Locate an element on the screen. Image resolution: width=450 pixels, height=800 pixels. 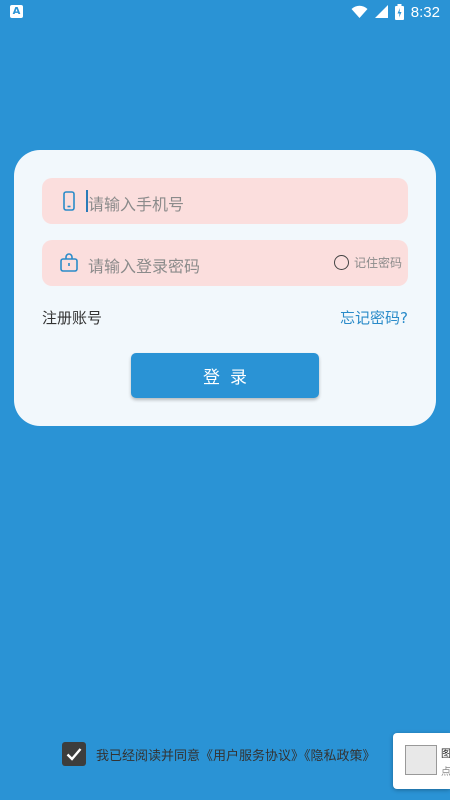
remember-radio is located at coordinates (341, 262).